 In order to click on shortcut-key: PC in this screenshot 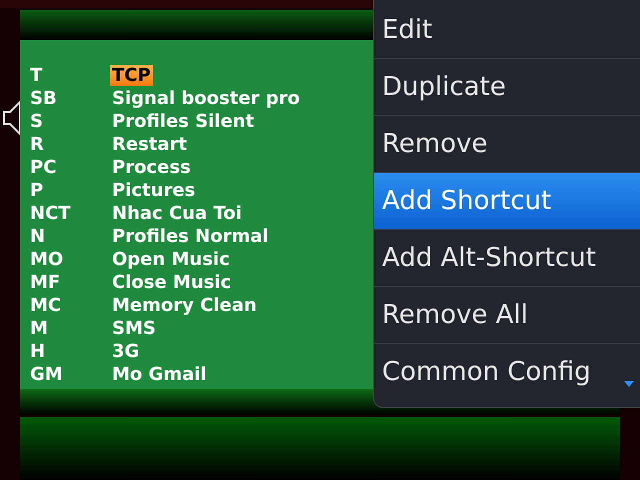, I will do `click(70, 167)`.